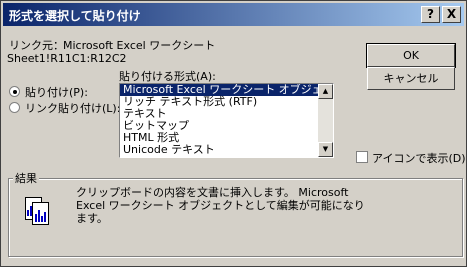  Describe the element at coordinates (14, 107) in the screenshot. I see `paste-link-radio` at that location.